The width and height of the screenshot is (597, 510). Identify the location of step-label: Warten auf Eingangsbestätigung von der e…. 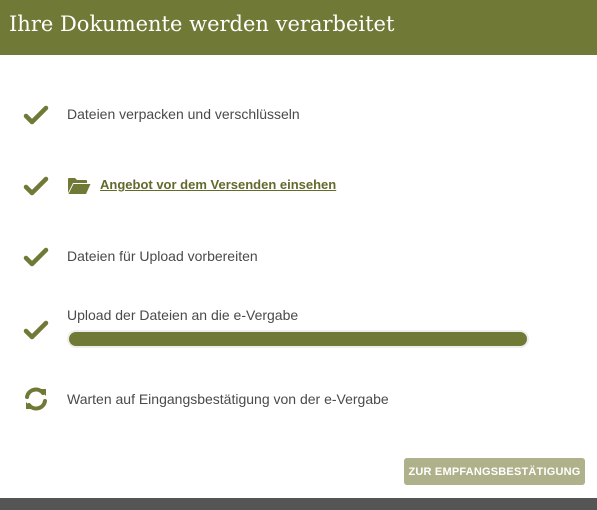
(228, 399).